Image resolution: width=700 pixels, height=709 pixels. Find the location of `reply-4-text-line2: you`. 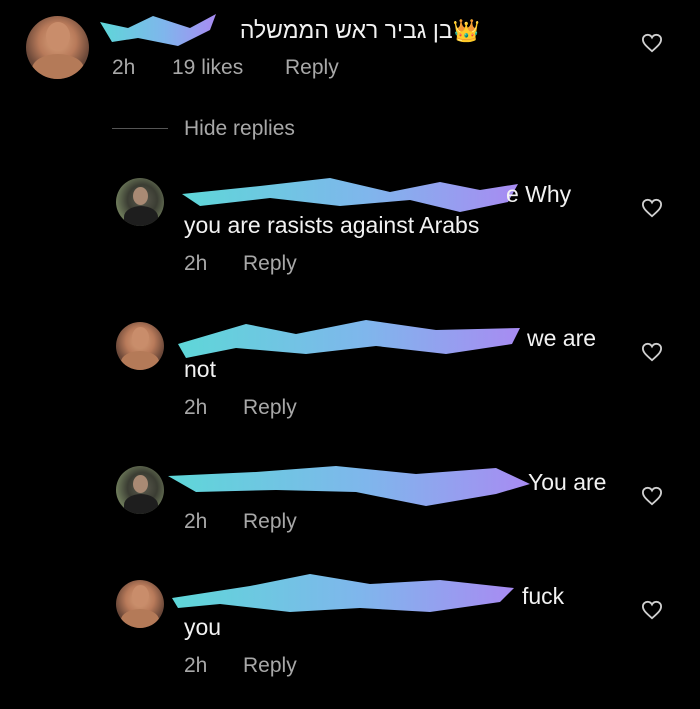

reply-4-text-line2: you is located at coordinates (203, 627).